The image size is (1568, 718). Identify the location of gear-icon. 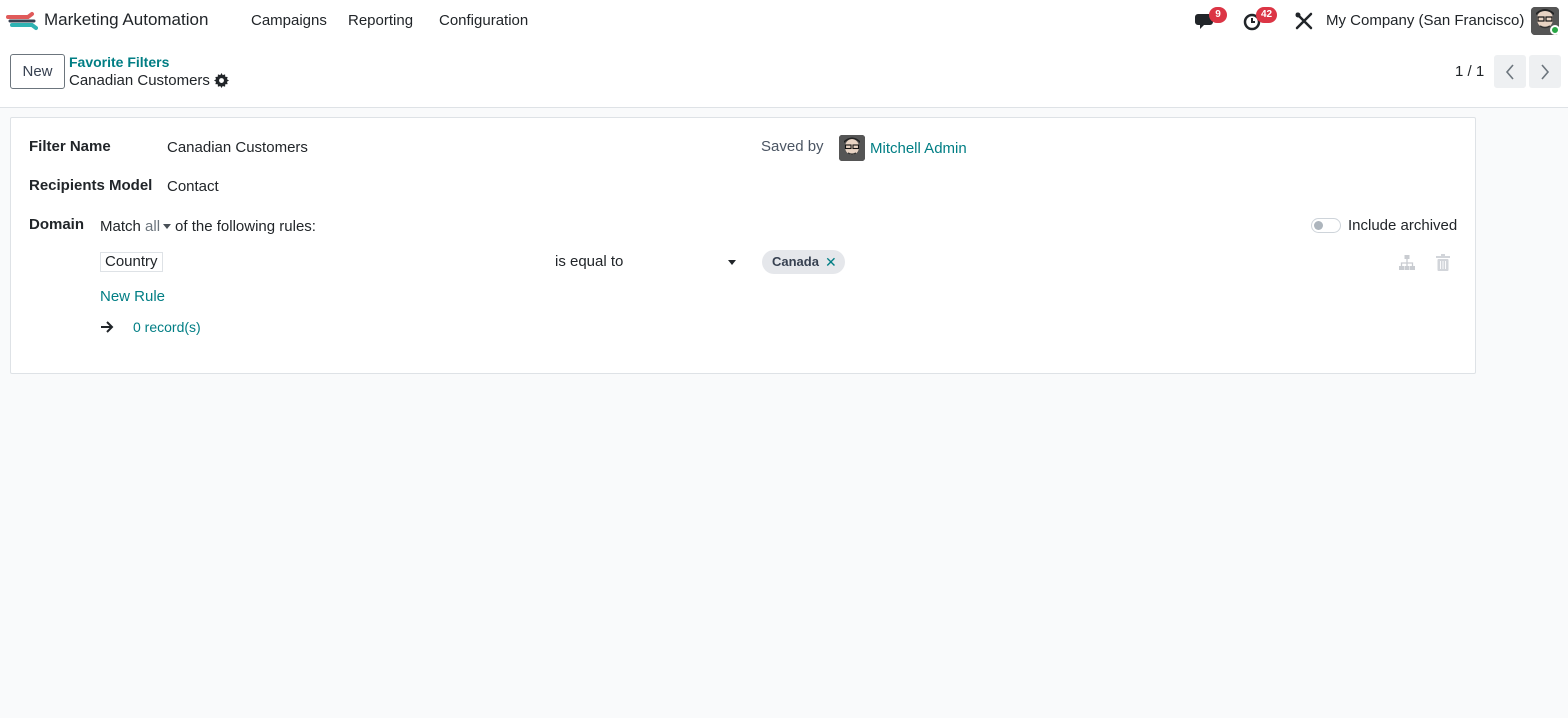
(221, 80).